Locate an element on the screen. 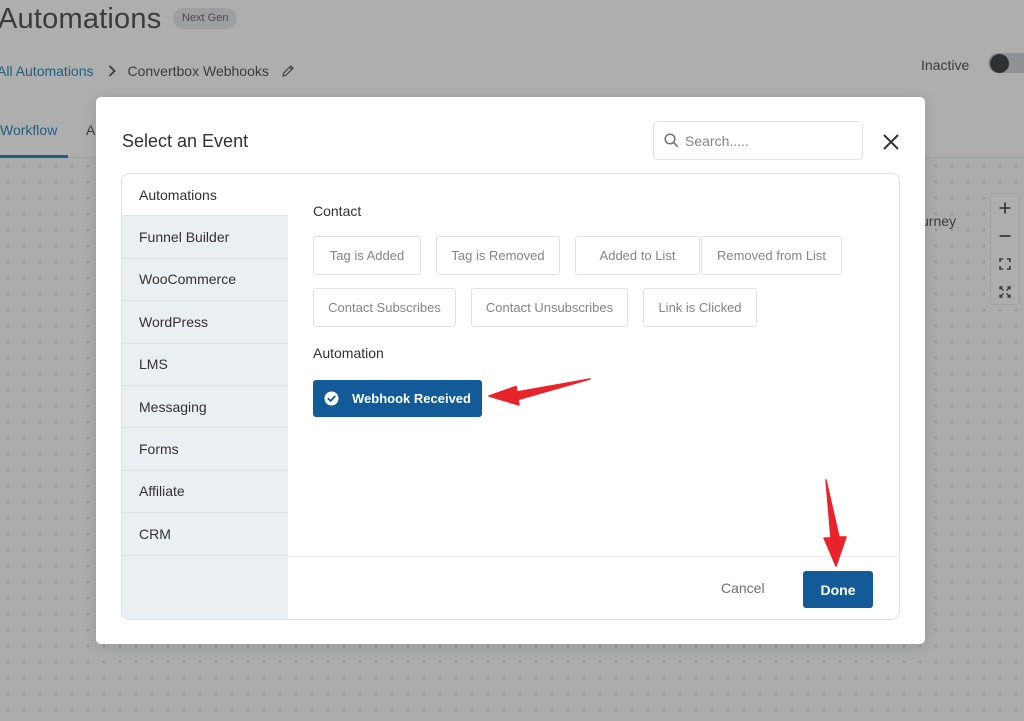 Image resolution: width=1024 pixels, height=721 pixels. event-added-to-list: Added to List is located at coordinates (637, 255).